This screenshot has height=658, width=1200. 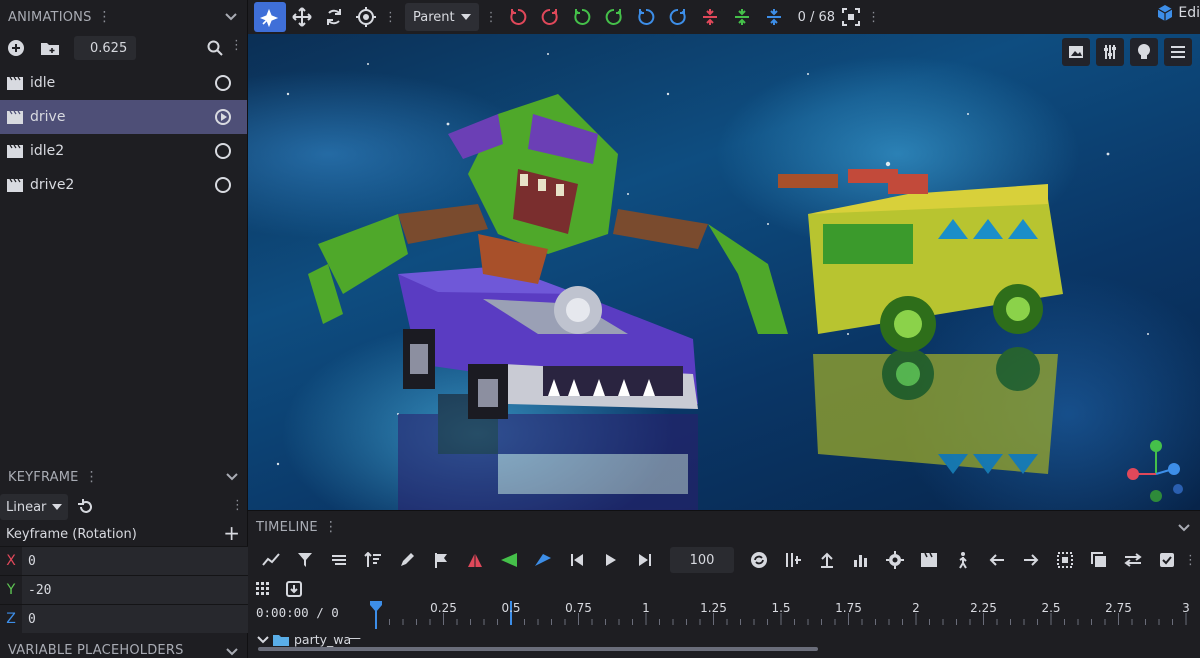 What do you see at coordinates (124, 534) in the screenshot?
I see `keyframe-channel-title-row: Keyframe (Rotation) +` at bounding box center [124, 534].